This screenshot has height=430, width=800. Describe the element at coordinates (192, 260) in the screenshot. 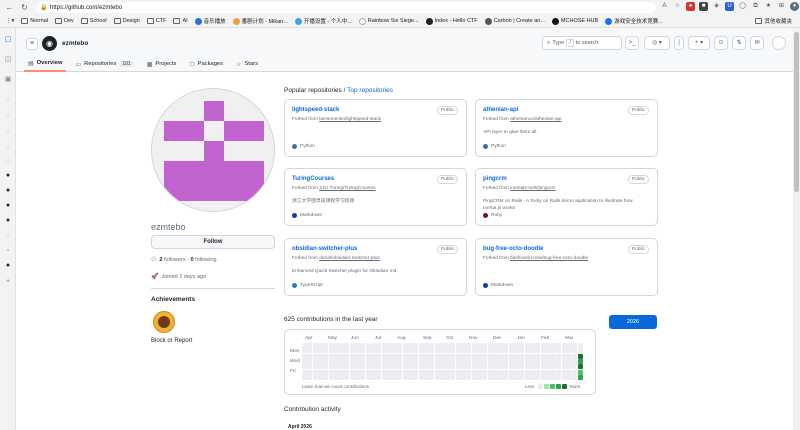

I see `following-count: 0` at that location.